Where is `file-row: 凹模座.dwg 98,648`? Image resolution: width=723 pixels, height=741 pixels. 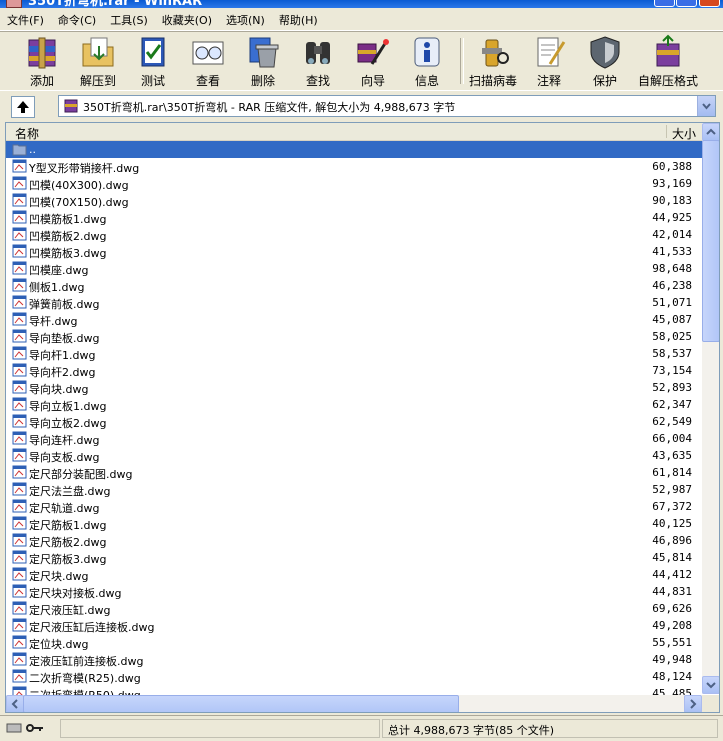
file-row: 凹模座.dwg 98,648 is located at coordinates (354, 268).